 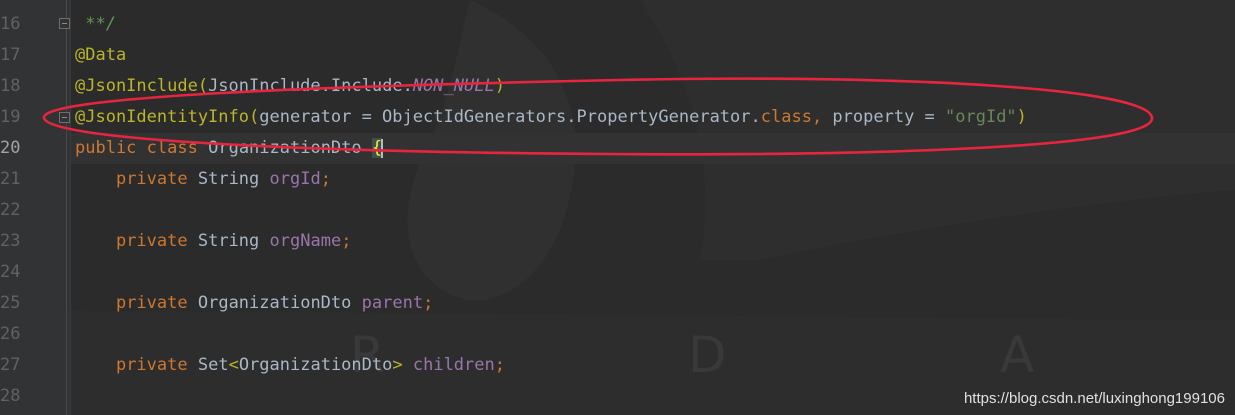 I want to click on doc-comment-end: **/, so click(x=95, y=24).